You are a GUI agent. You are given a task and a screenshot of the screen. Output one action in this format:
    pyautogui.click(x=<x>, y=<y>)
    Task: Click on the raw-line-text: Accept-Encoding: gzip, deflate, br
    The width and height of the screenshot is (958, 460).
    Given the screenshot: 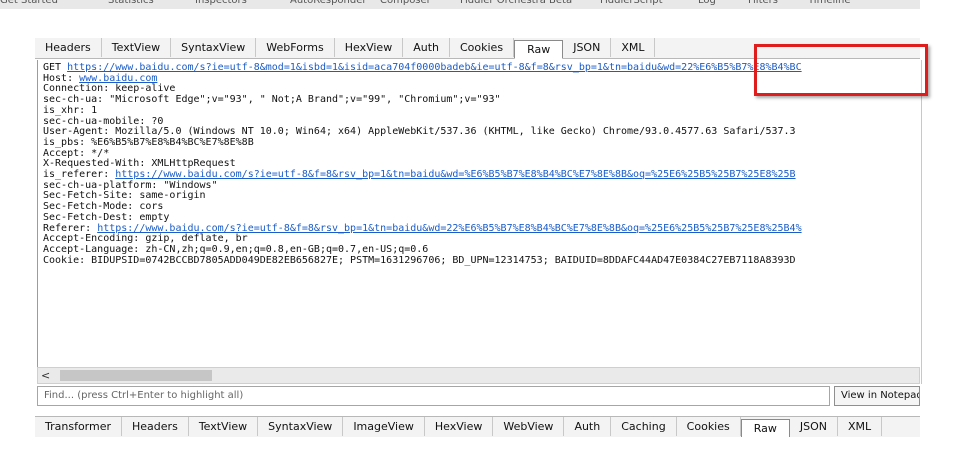 What is the action you would take?
    pyautogui.click(x=145, y=239)
    